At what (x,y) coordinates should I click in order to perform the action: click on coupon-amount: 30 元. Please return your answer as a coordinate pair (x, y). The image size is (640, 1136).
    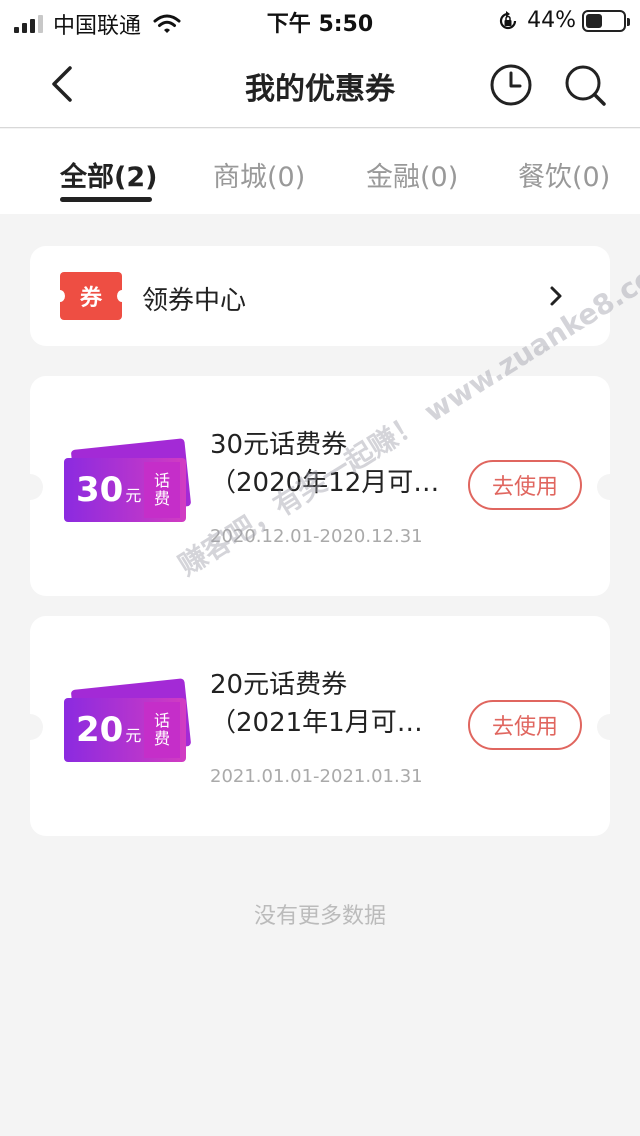
    Looking at the image, I should click on (109, 490).